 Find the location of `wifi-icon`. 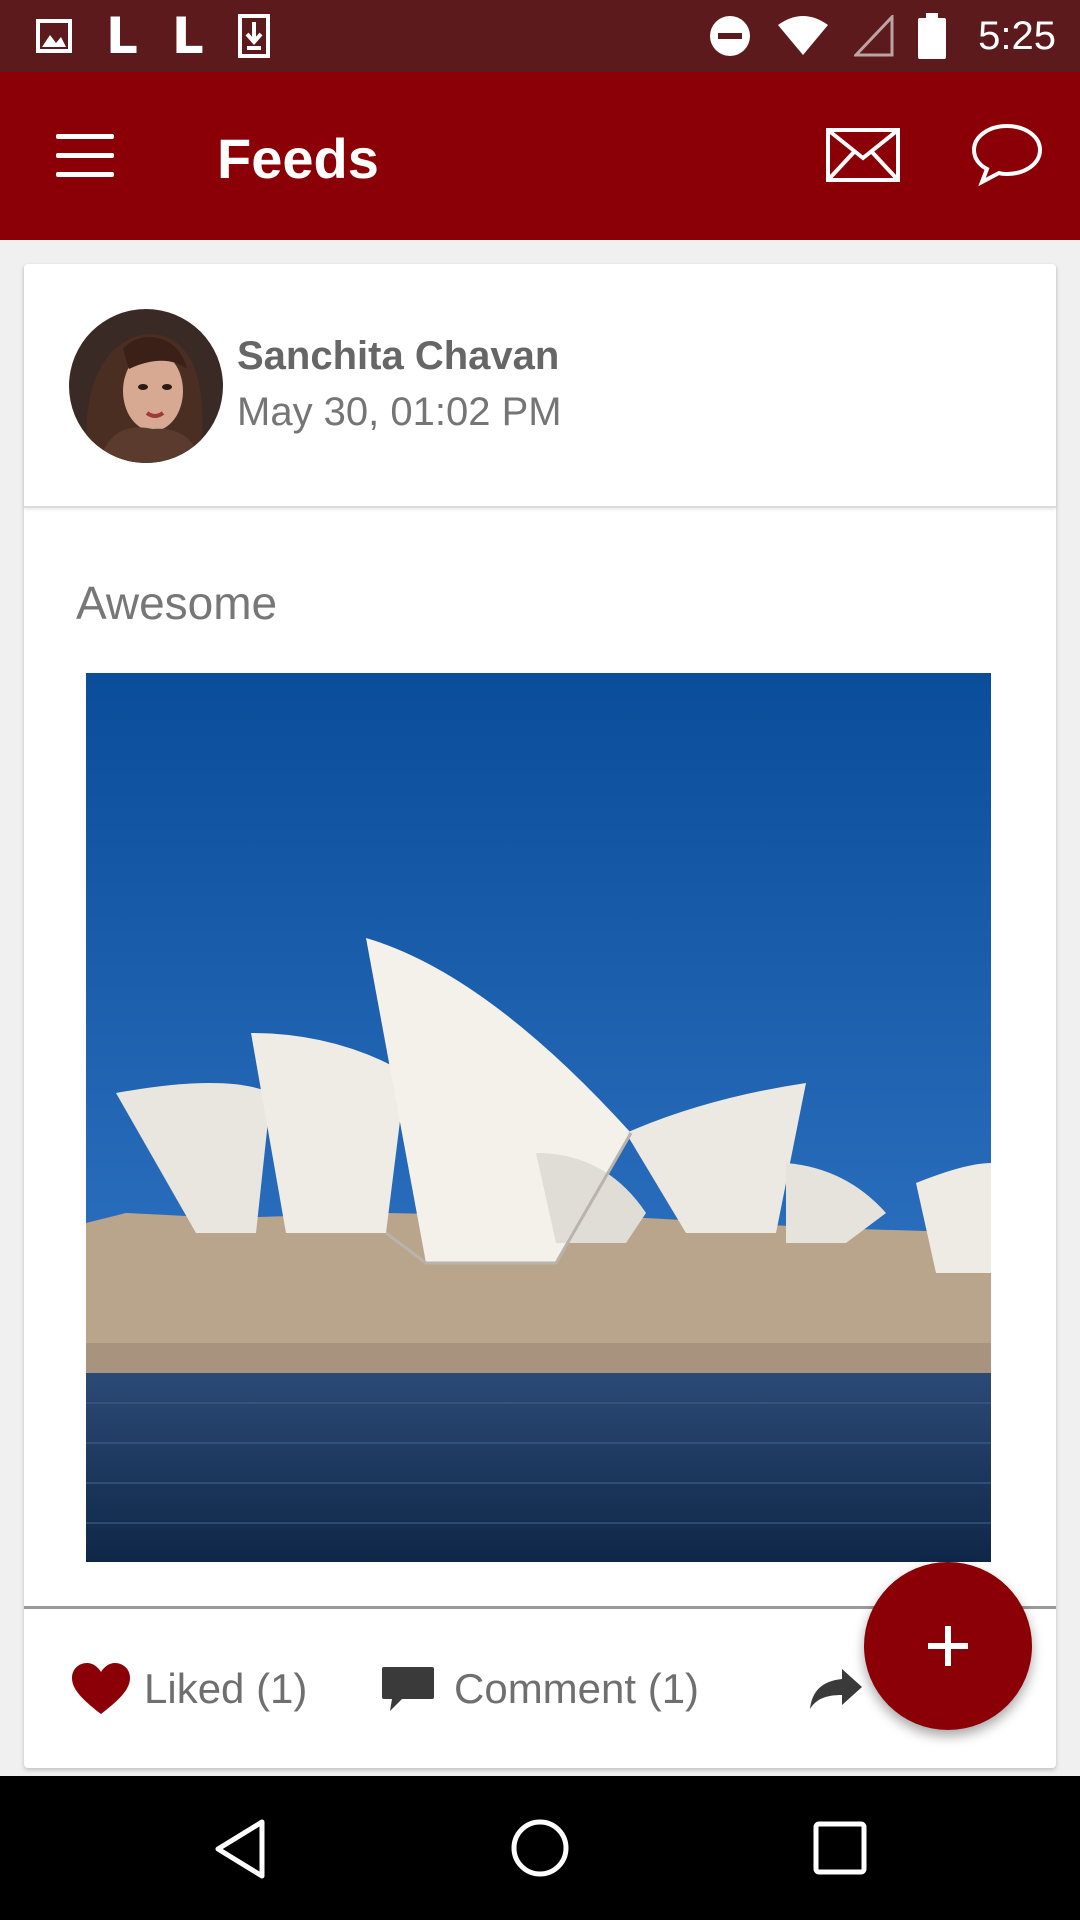

wifi-icon is located at coordinates (803, 35).